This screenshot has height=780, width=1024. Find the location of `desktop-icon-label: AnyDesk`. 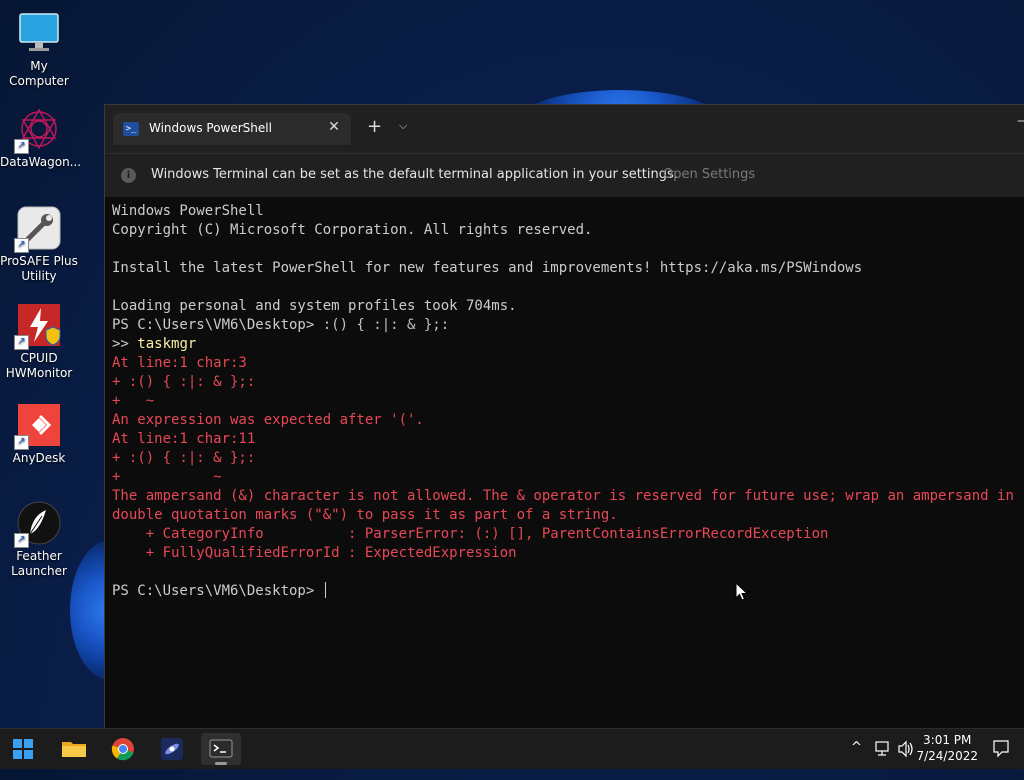

desktop-icon-label: AnyDesk is located at coordinates (39, 458).